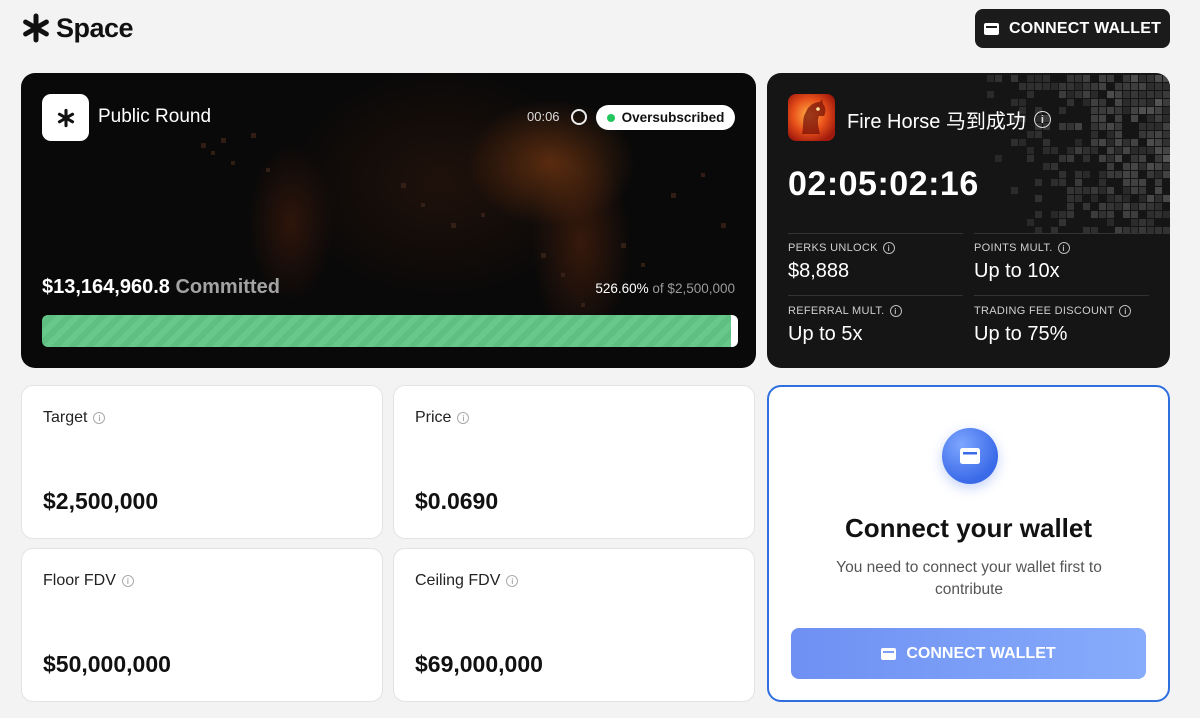  I want to click on metric-value: $50,000,000, so click(107, 664).